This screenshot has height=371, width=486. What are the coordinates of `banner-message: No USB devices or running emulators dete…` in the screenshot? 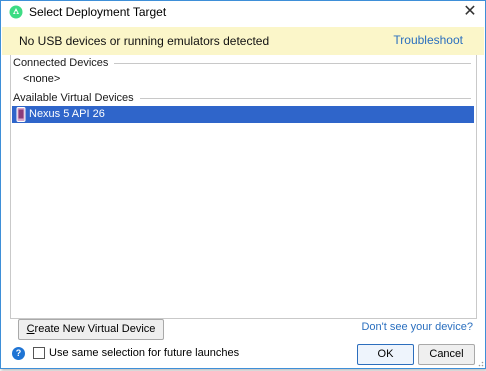 It's located at (144, 41).